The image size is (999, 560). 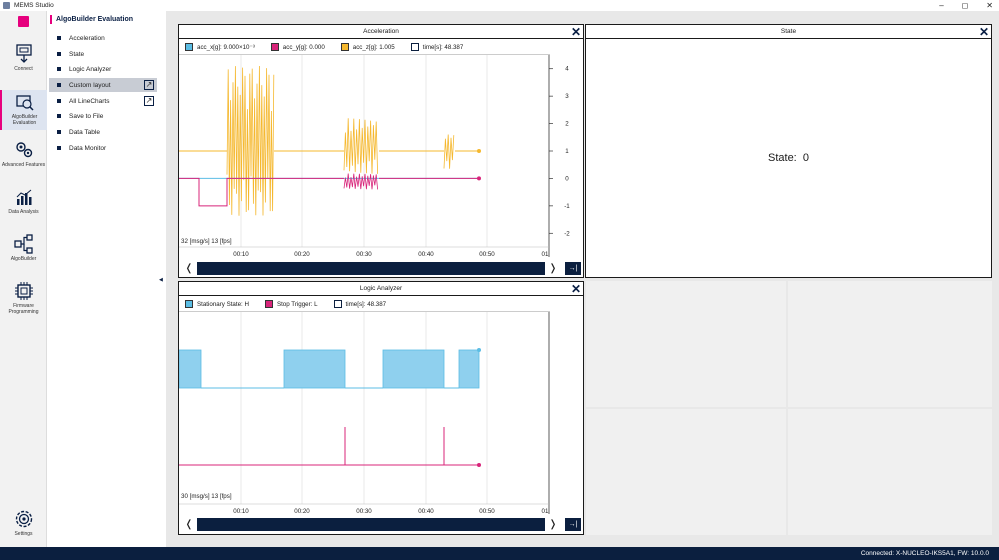 What do you see at coordinates (567, 96) in the screenshot?
I see `y-tick-label: 3` at bounding box center [567, 96].